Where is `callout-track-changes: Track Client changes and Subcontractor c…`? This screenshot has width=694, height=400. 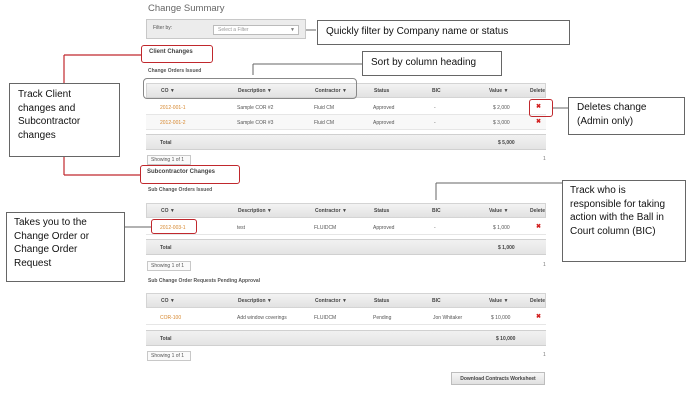
callout-track-changes: Track Client changes and Subcontractor c… is located at coordinates (64, 120).